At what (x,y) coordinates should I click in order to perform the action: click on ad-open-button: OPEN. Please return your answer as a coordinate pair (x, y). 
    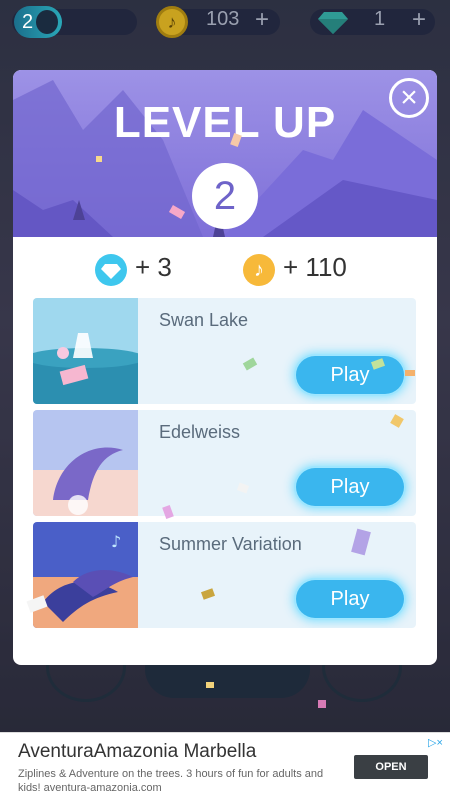
    Looking at the image, I should click on (391, 767).